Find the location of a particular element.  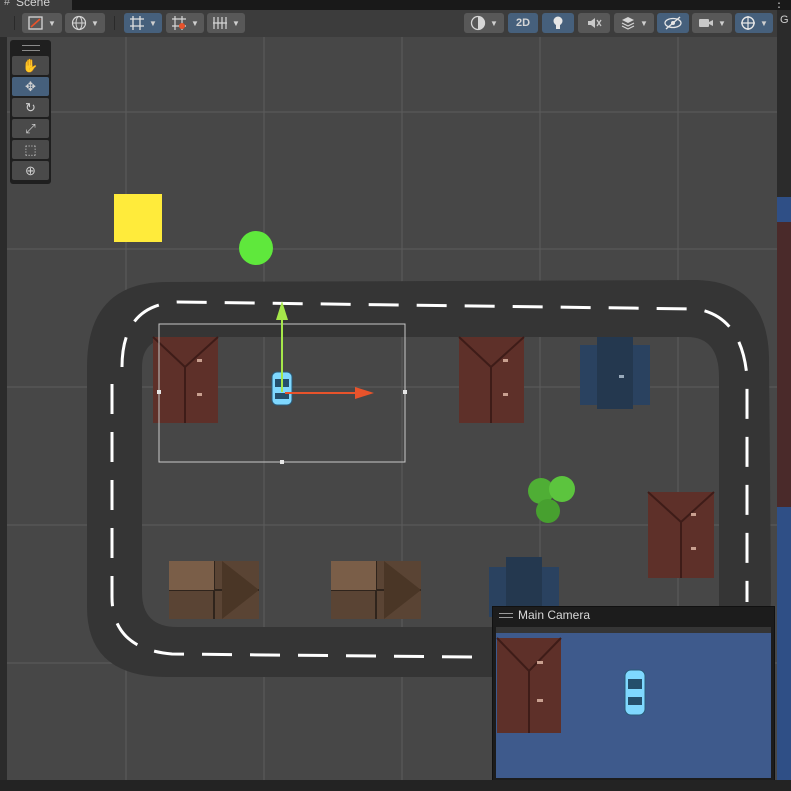

effects-button: ▼ is located at coordinates (634, 23).